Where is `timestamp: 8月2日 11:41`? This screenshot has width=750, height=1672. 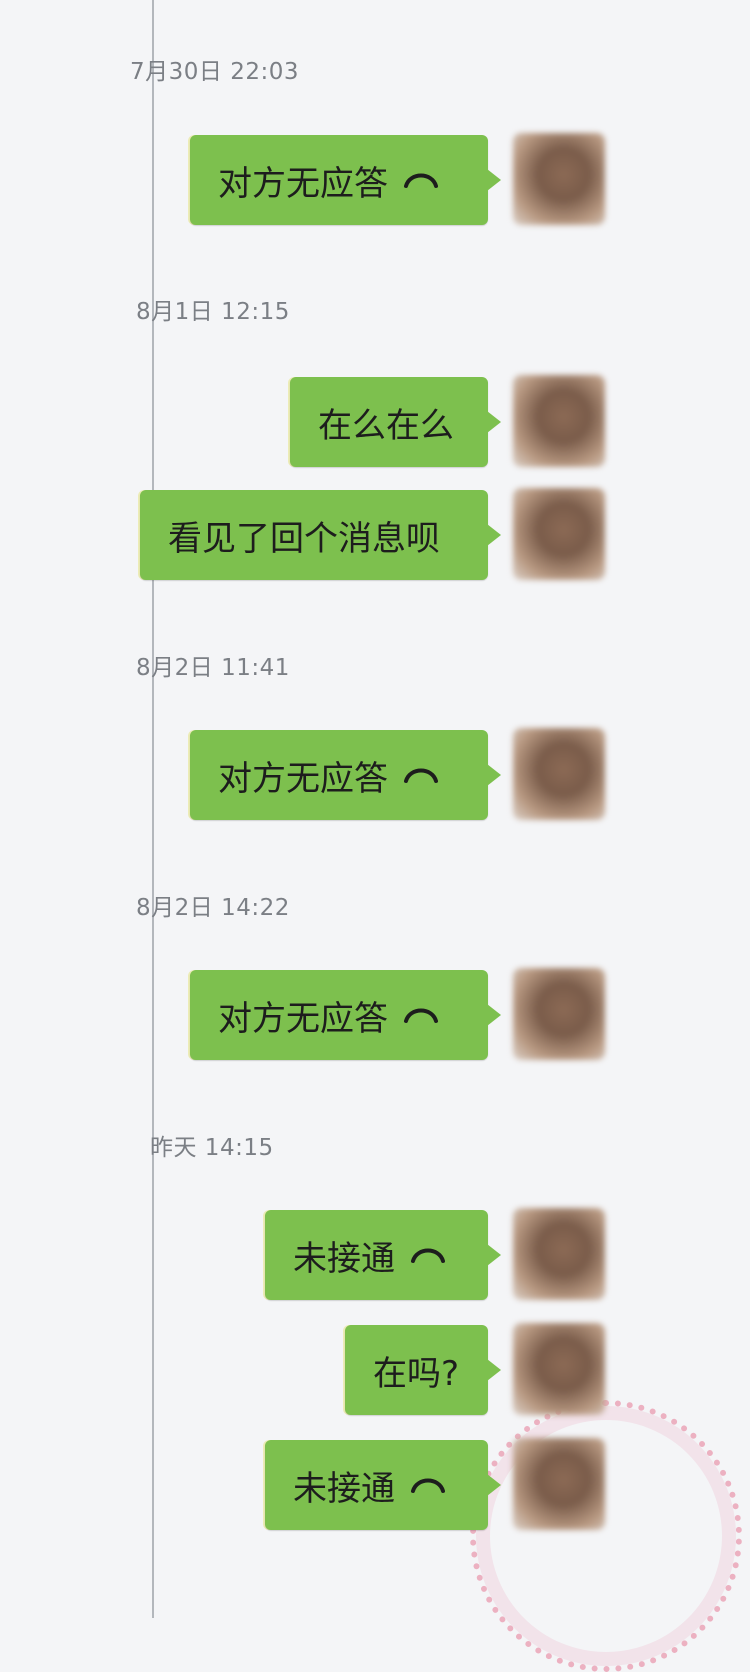
timestamp: 8月2日 11:41 is located at coordinates (213, 668).